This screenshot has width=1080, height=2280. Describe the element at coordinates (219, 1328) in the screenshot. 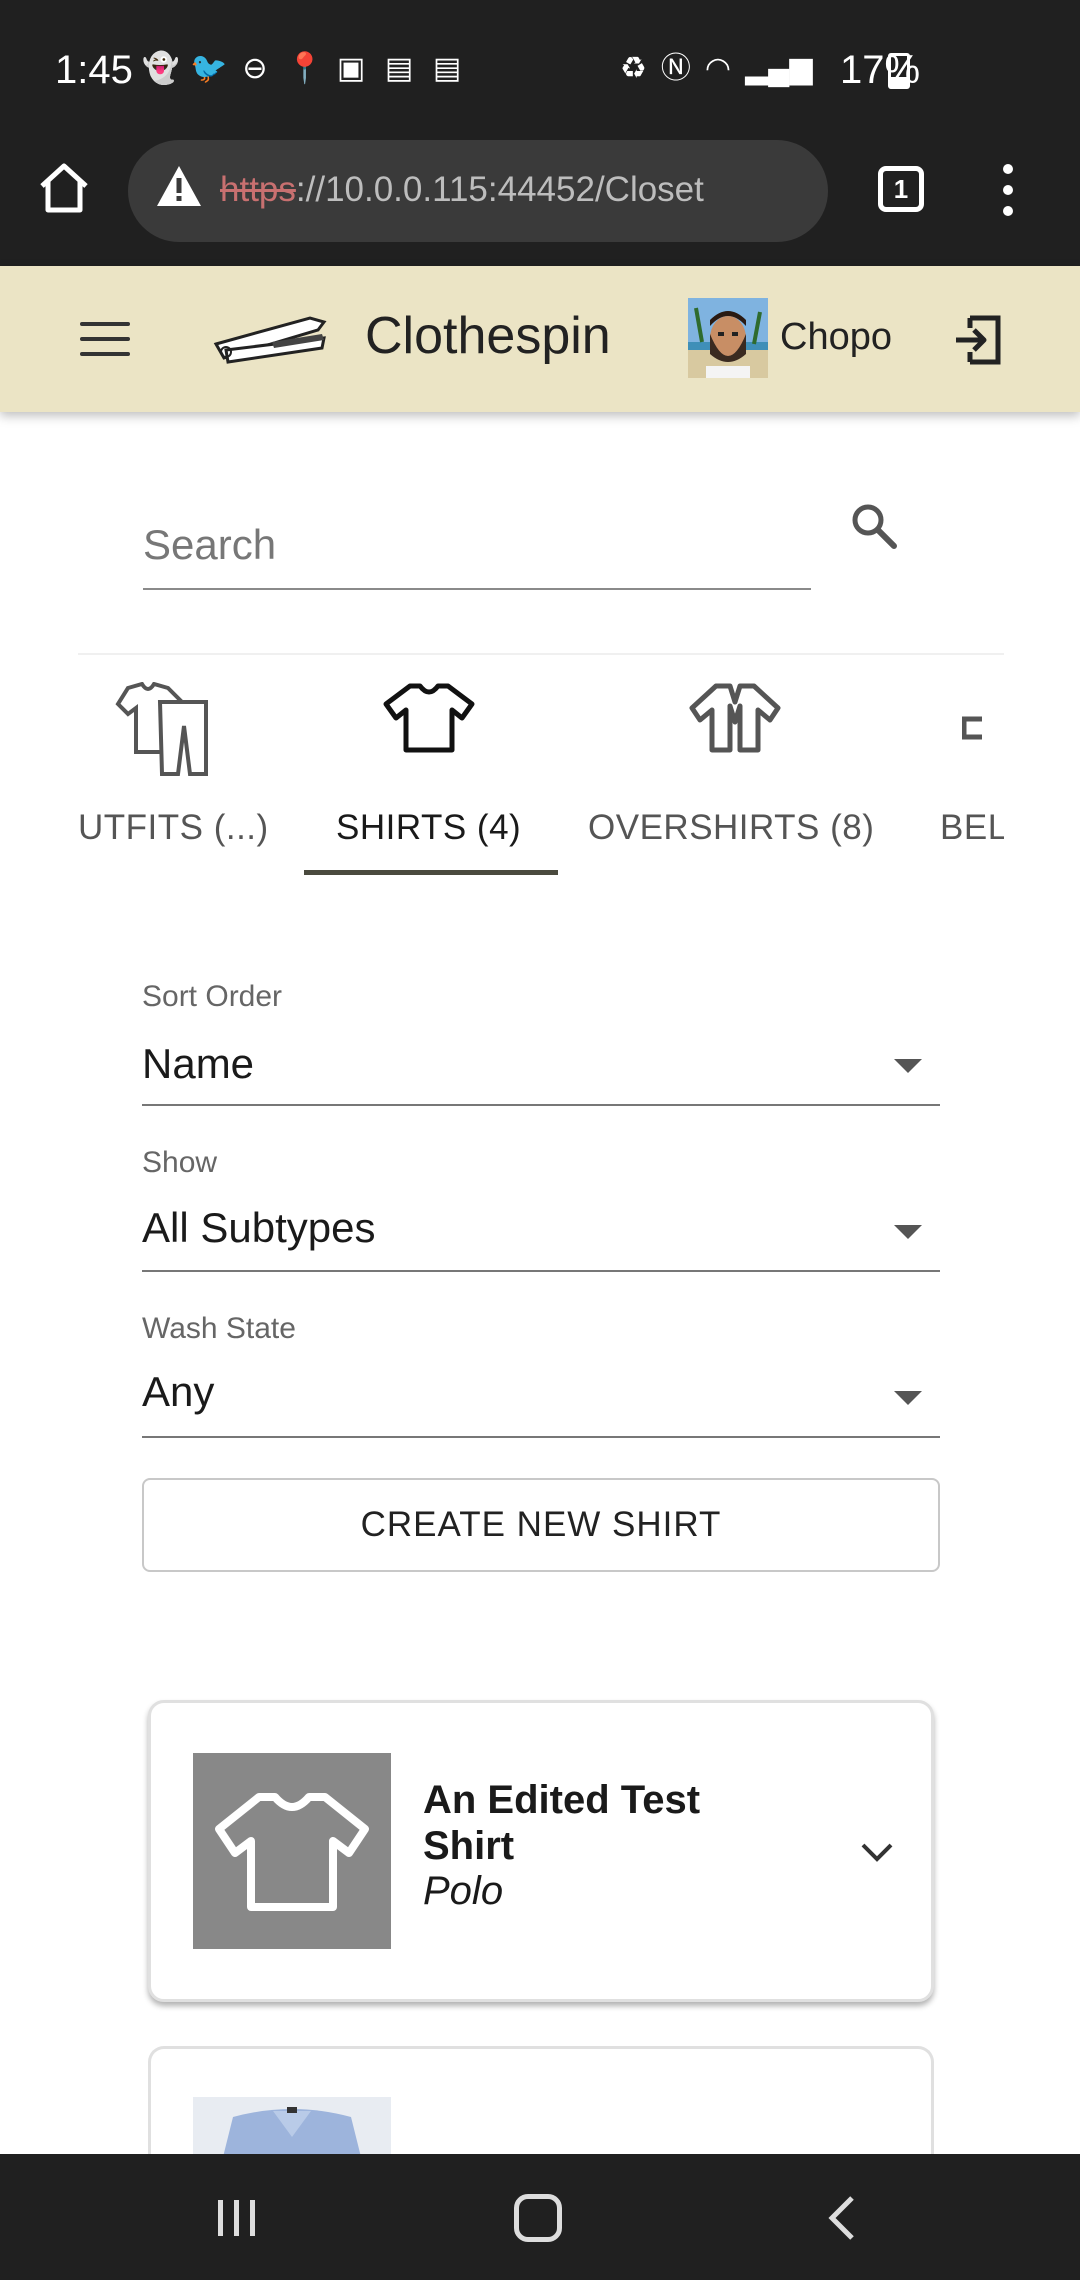

I see `wash-state-label: Wash State` at that location.